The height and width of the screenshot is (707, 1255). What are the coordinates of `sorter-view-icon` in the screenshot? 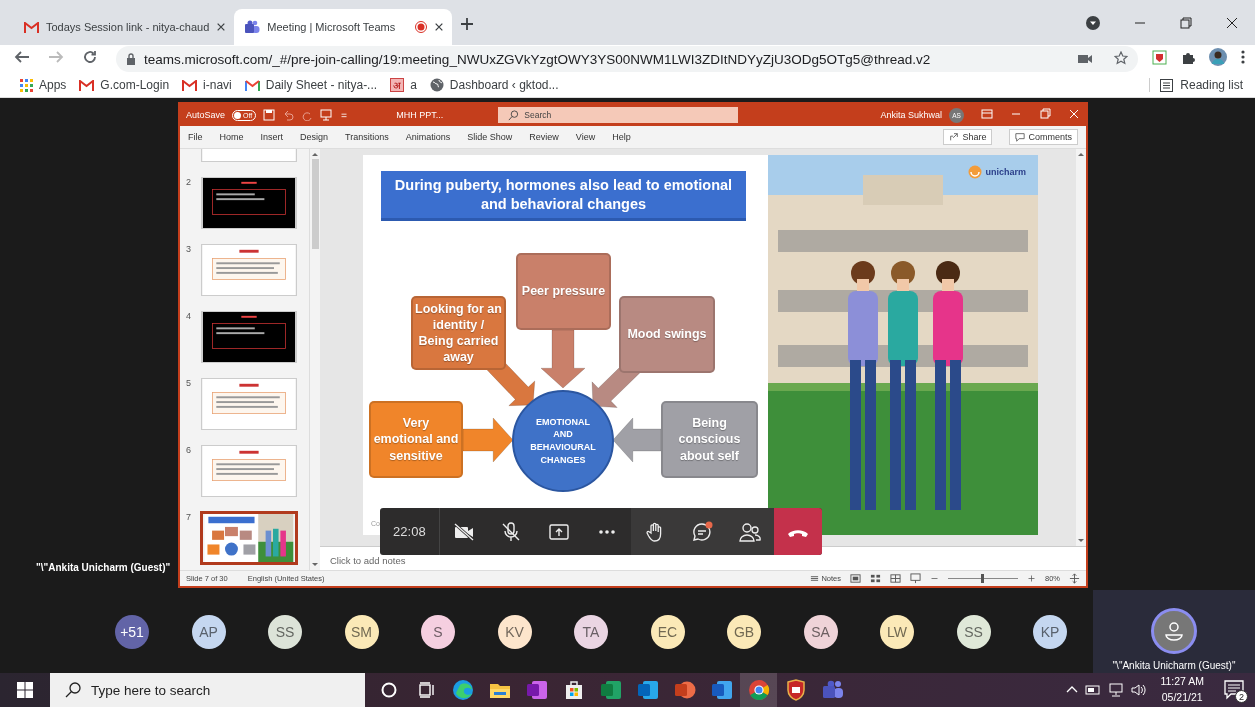 It's located at (875, 578).